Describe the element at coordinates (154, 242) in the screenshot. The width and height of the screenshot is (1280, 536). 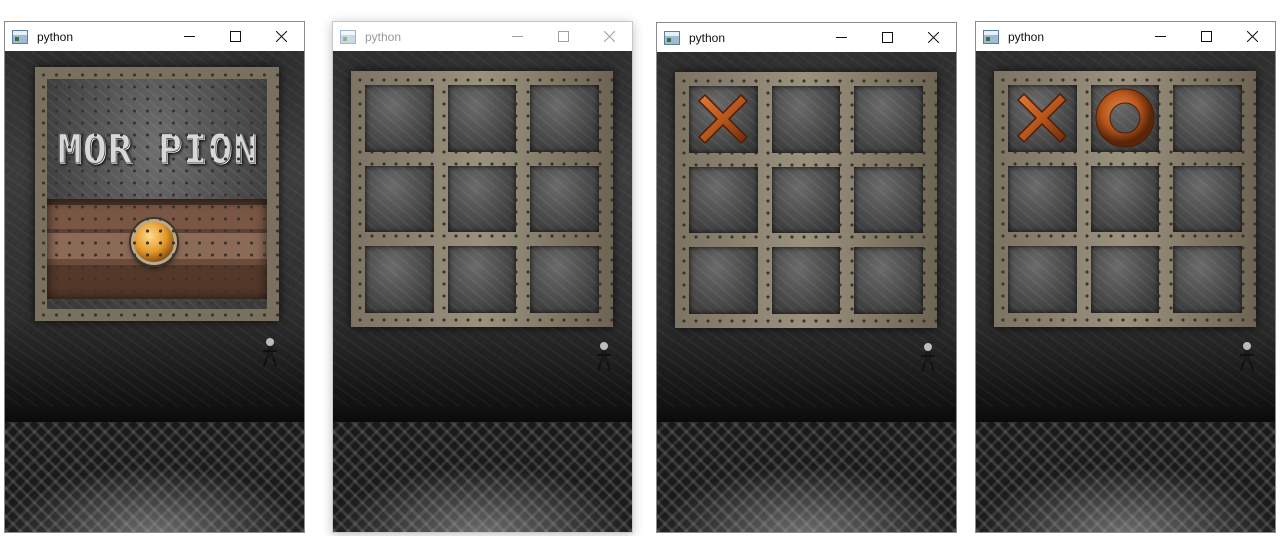
I see `start-button` at that location.